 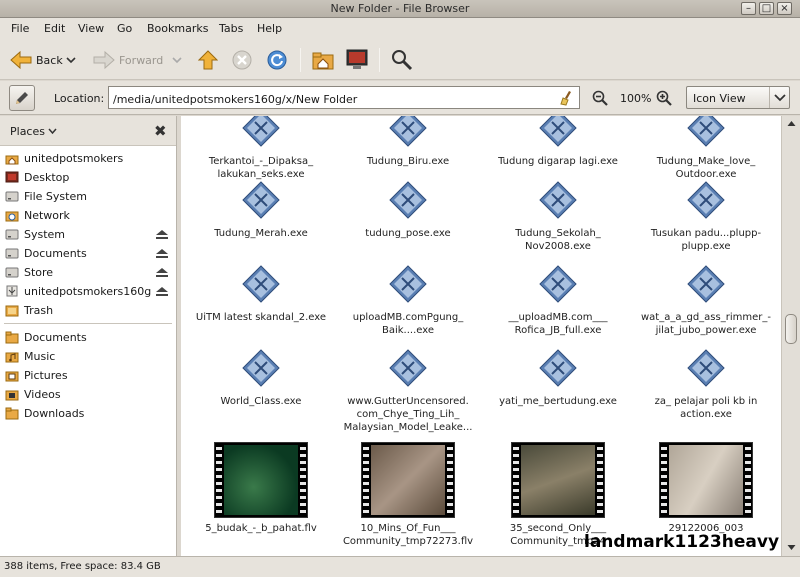 I want to click on forward-button: Forward, so click(x=128, y=60).